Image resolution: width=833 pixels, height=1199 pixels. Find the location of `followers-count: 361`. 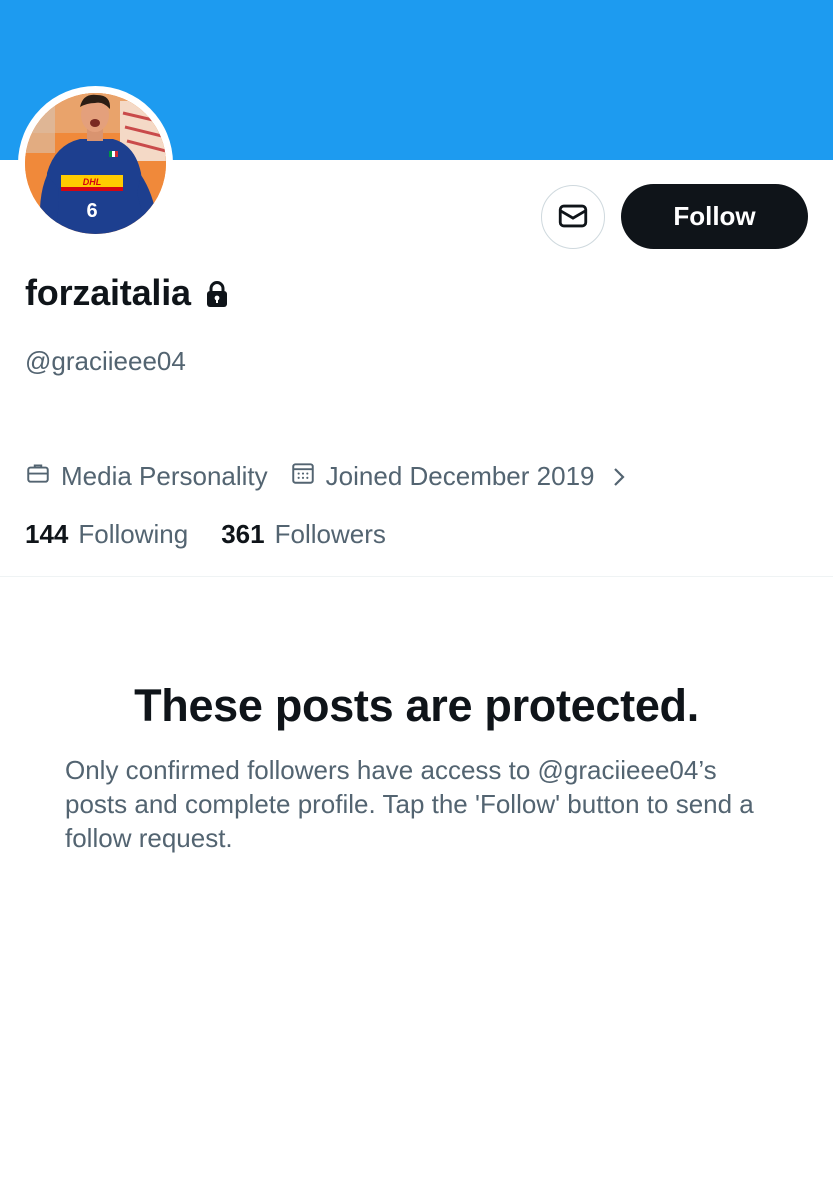

followers-count: 361 is located at coordinates (243, 534).